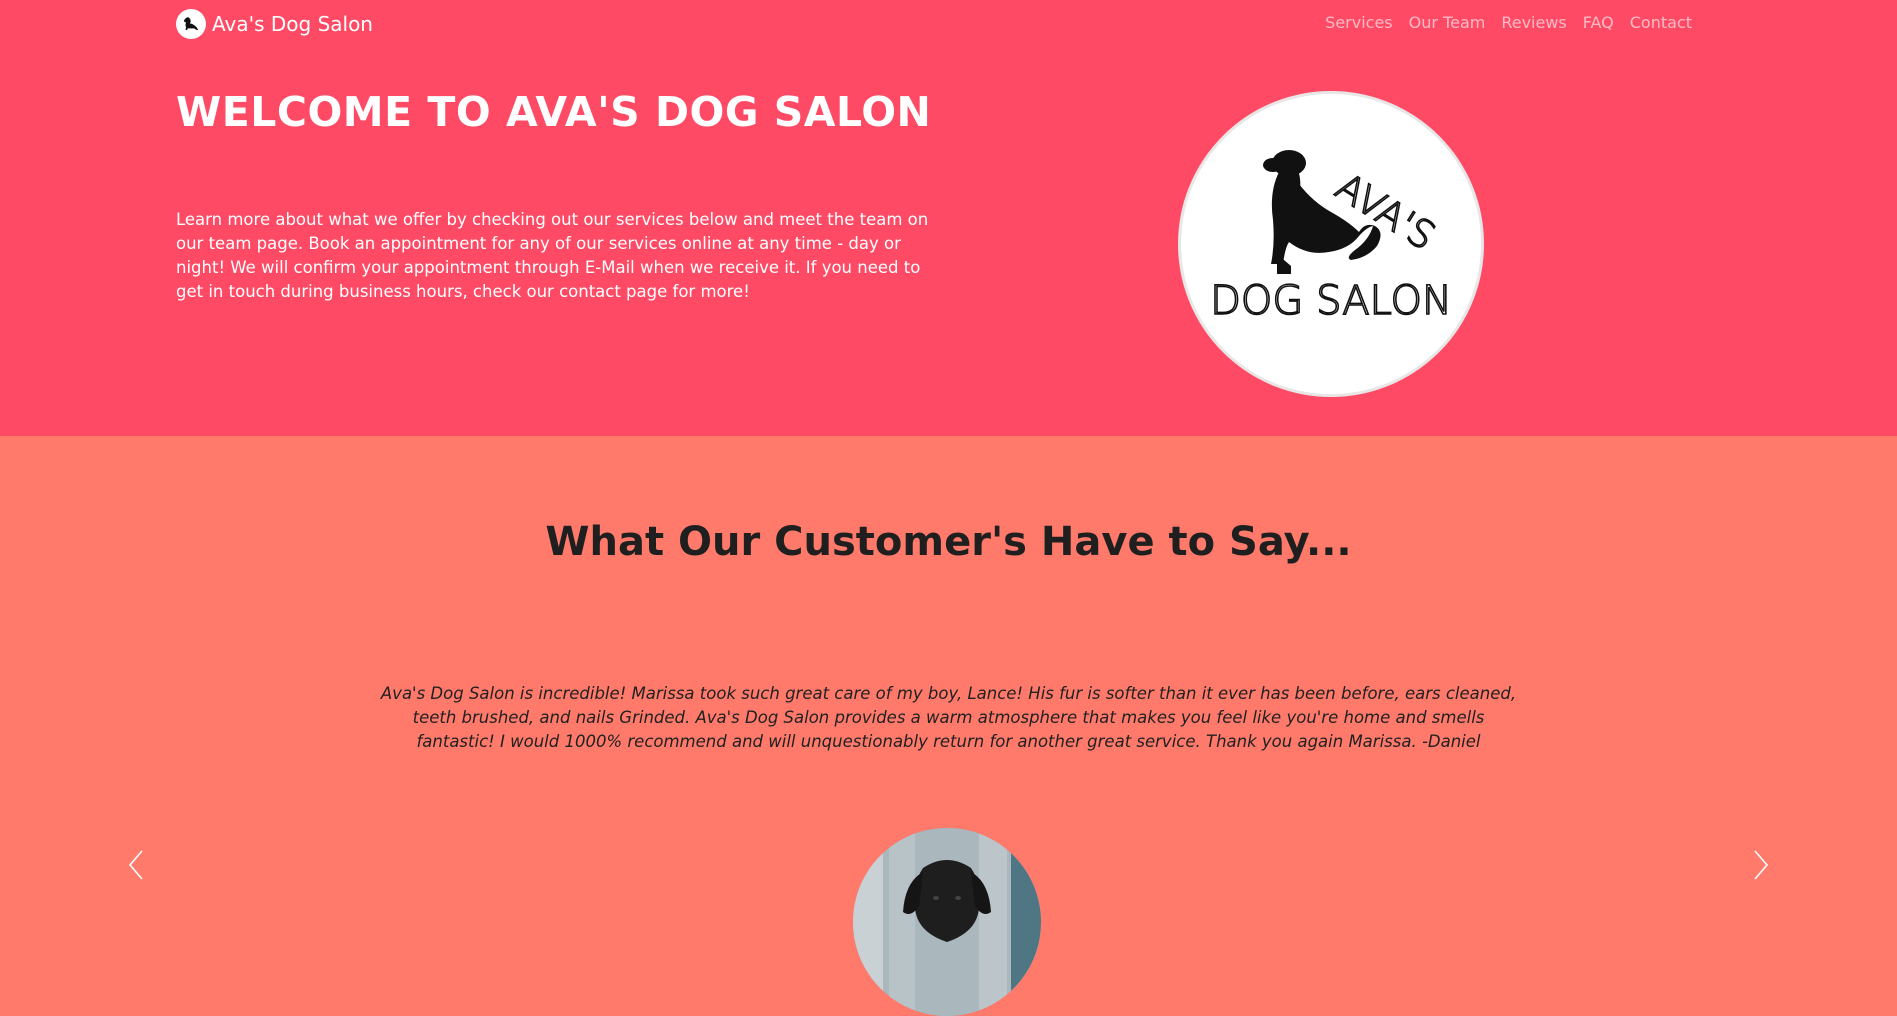 This screenshot has width=1897, height=1016. Describe the element at coordinates (947, 922) in the screenshot. I see `reviewer-dog-photo` at that location.